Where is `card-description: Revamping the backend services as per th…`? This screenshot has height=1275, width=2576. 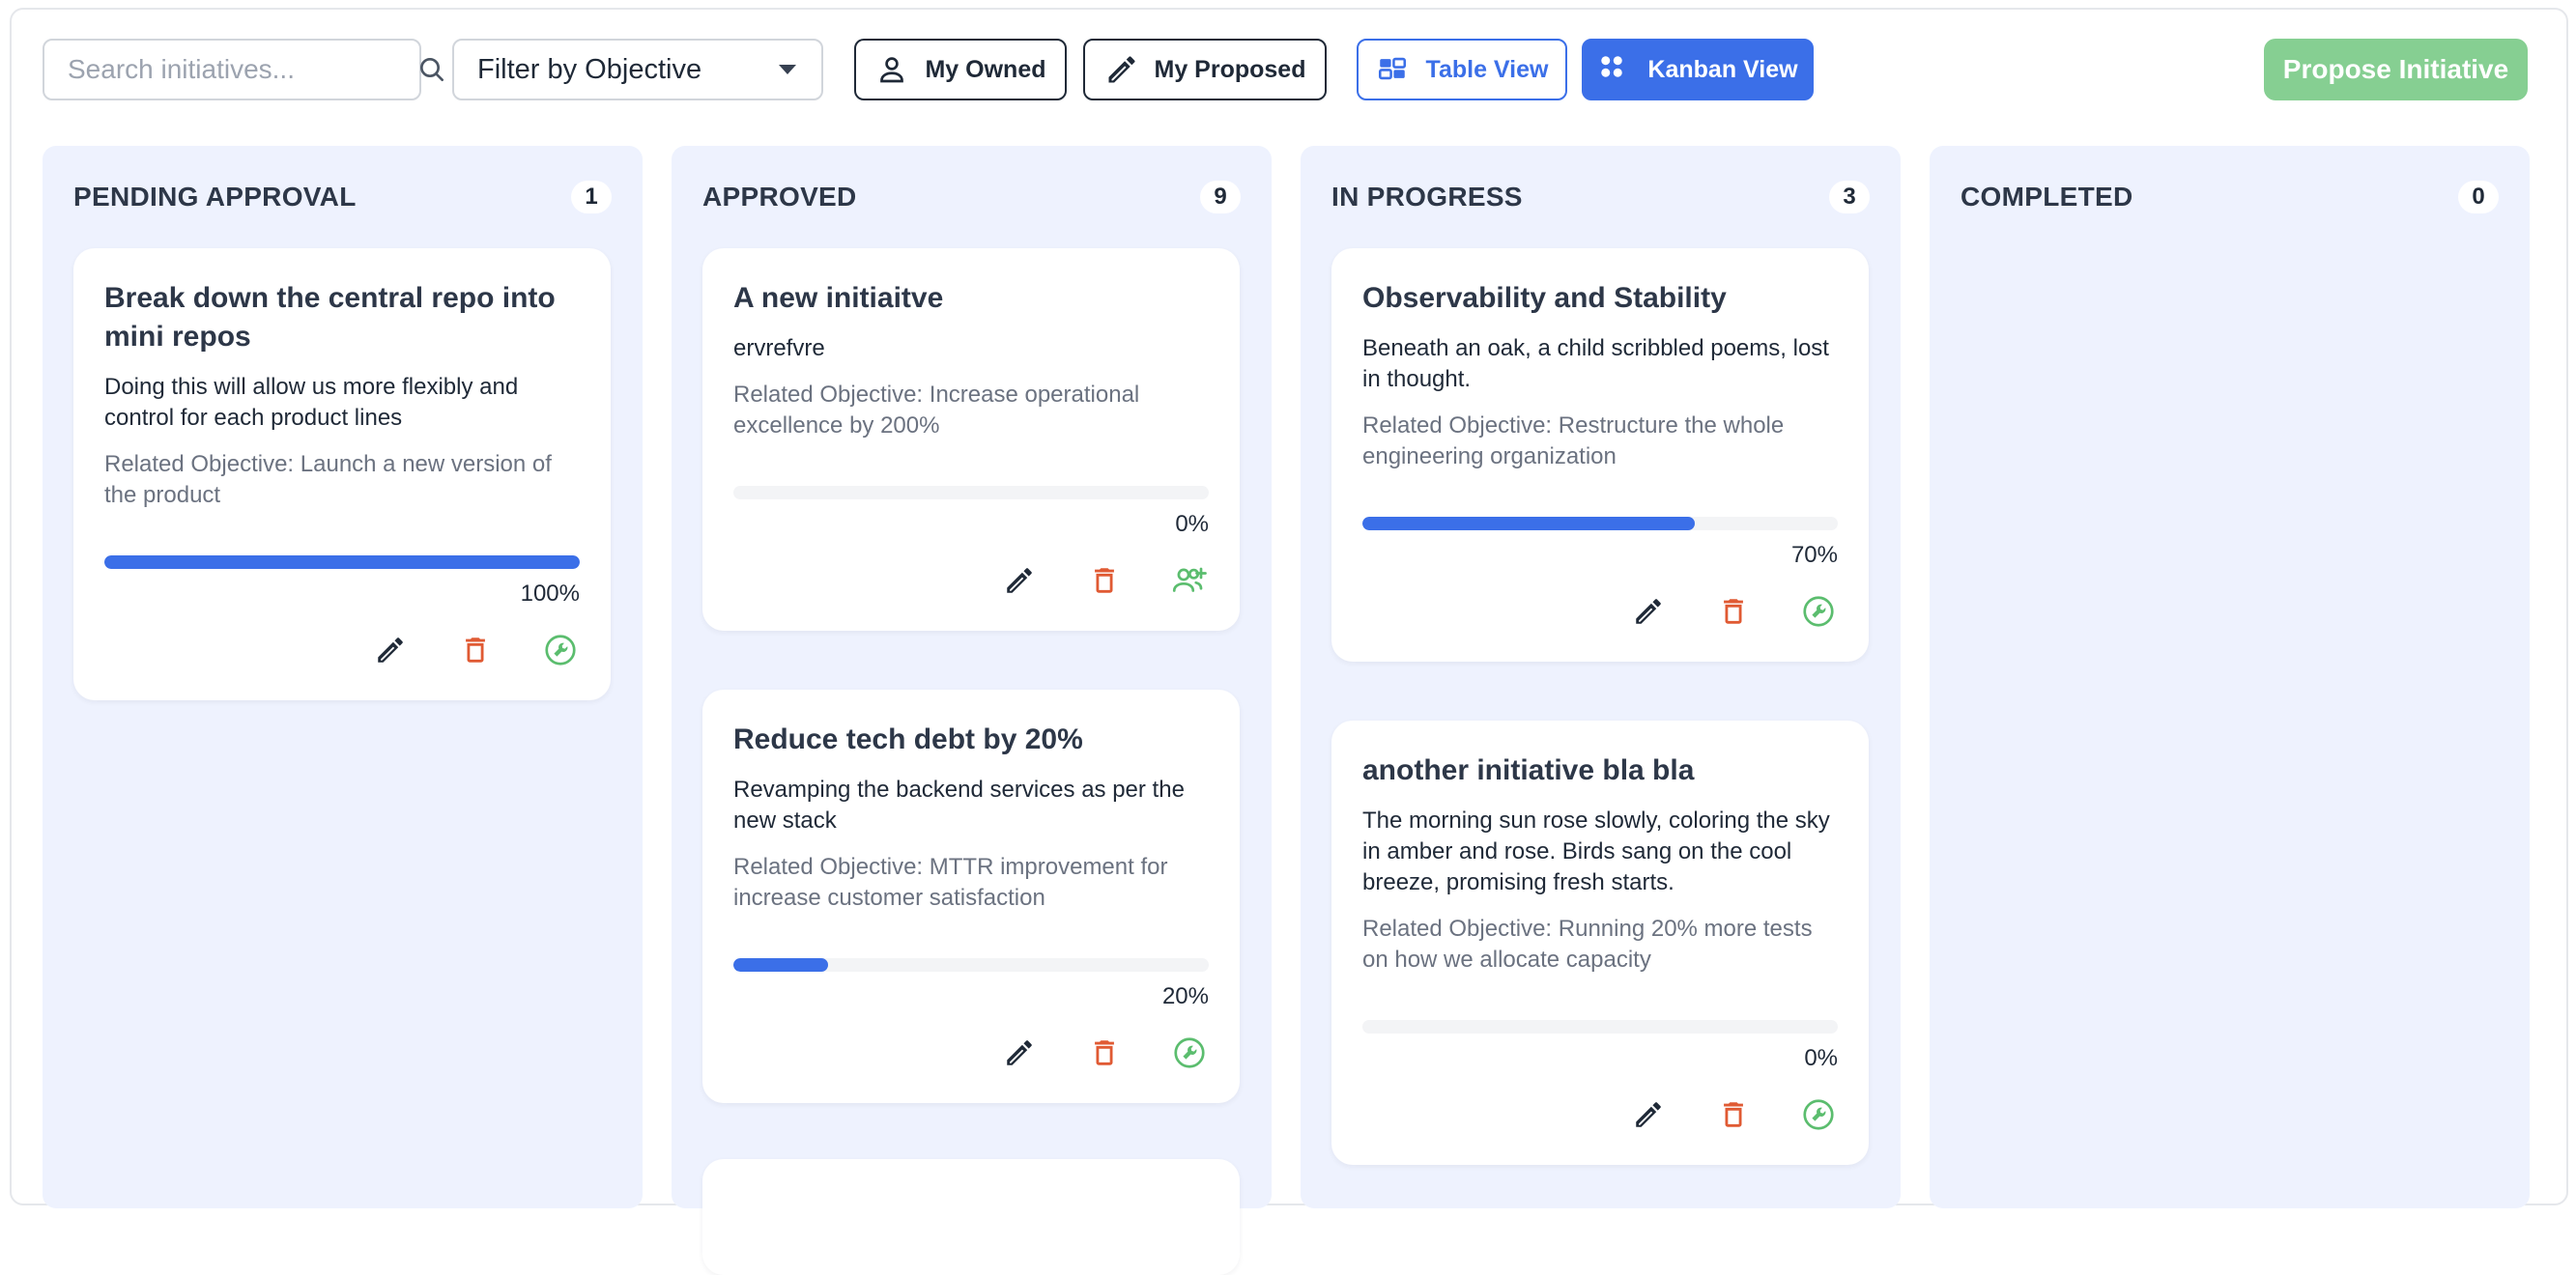
card-description: Revamping the backend services as per th… is located at coordinates (959, 806).